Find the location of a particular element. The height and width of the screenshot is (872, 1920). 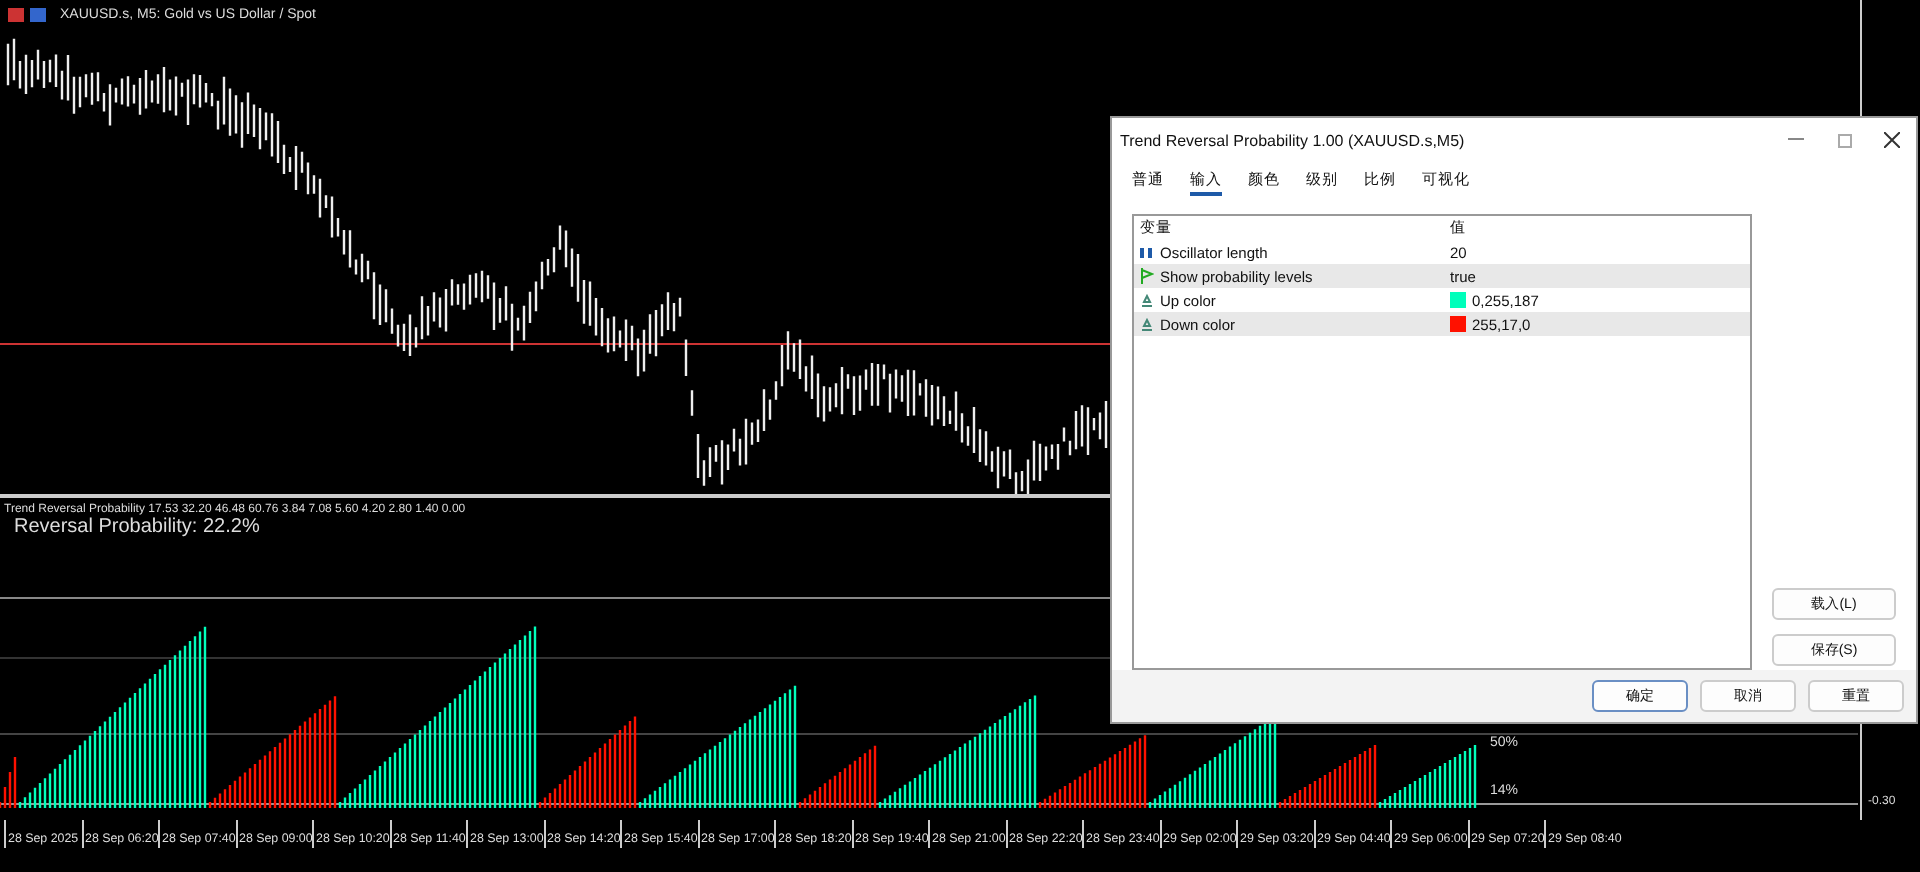

close-icon is located at coordinates (1892, 140).